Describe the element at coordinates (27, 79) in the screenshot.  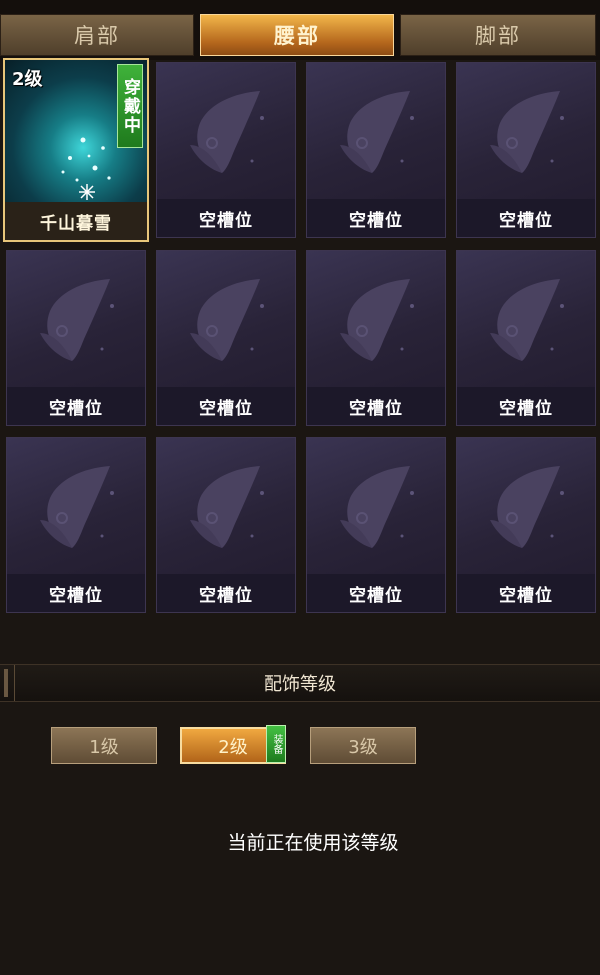
I see `slot-level-tag: 2级` at that location.